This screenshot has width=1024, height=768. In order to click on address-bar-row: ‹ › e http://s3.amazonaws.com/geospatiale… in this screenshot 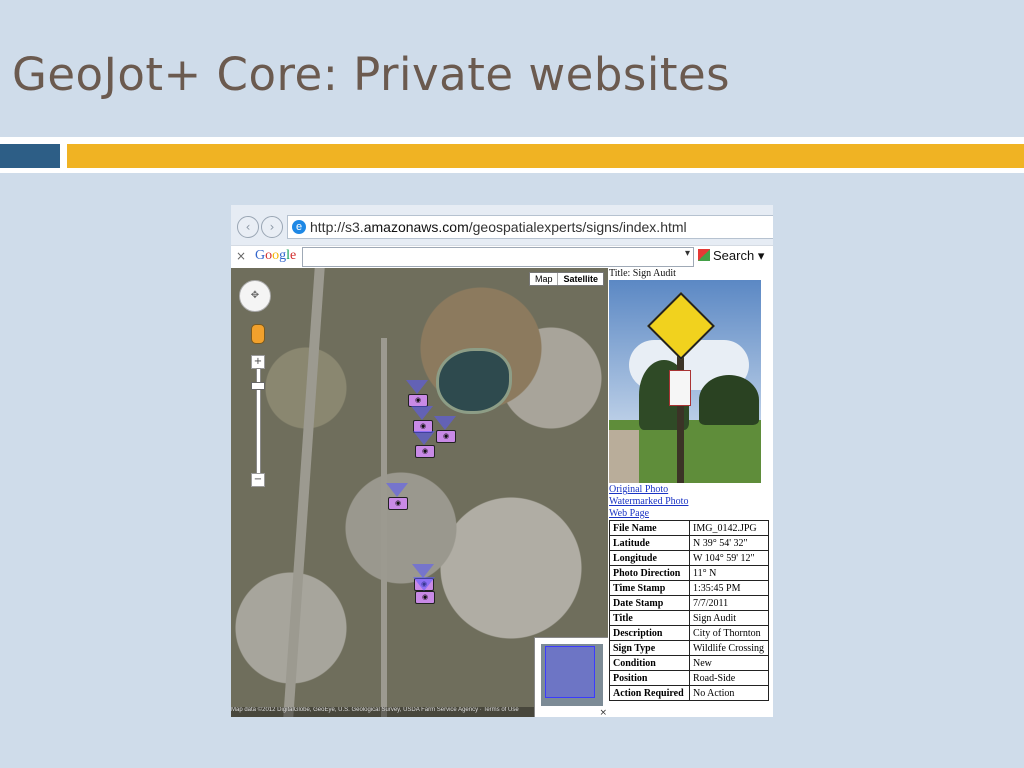, I will do `click(502, 225)`.